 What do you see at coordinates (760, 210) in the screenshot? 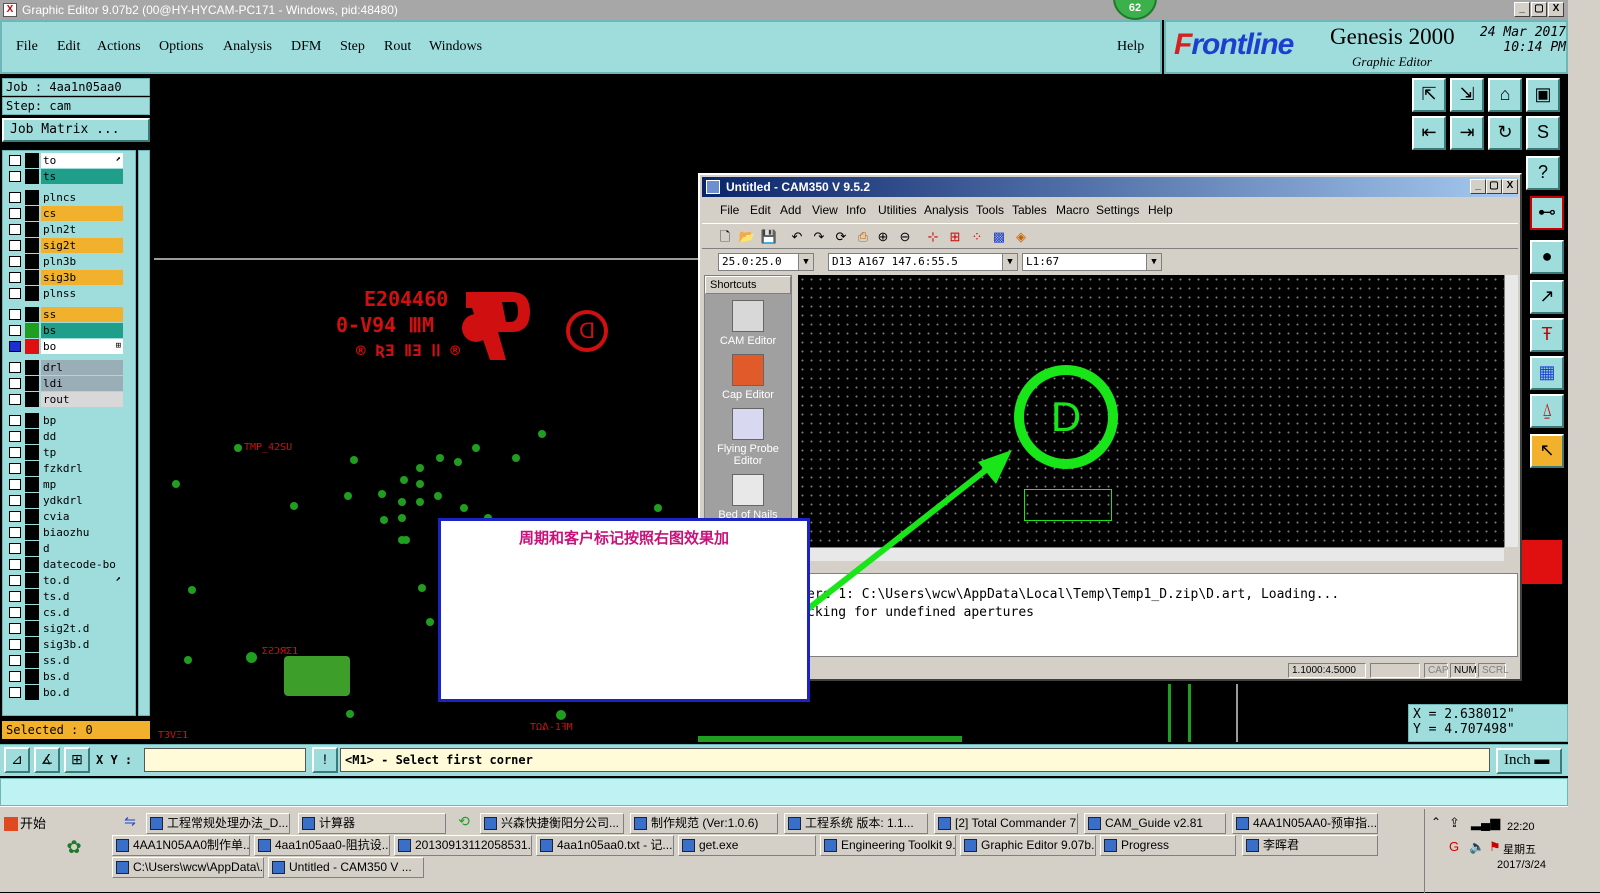
I see `cam-menu-edit: Edit` at bounding box center [760, 210].